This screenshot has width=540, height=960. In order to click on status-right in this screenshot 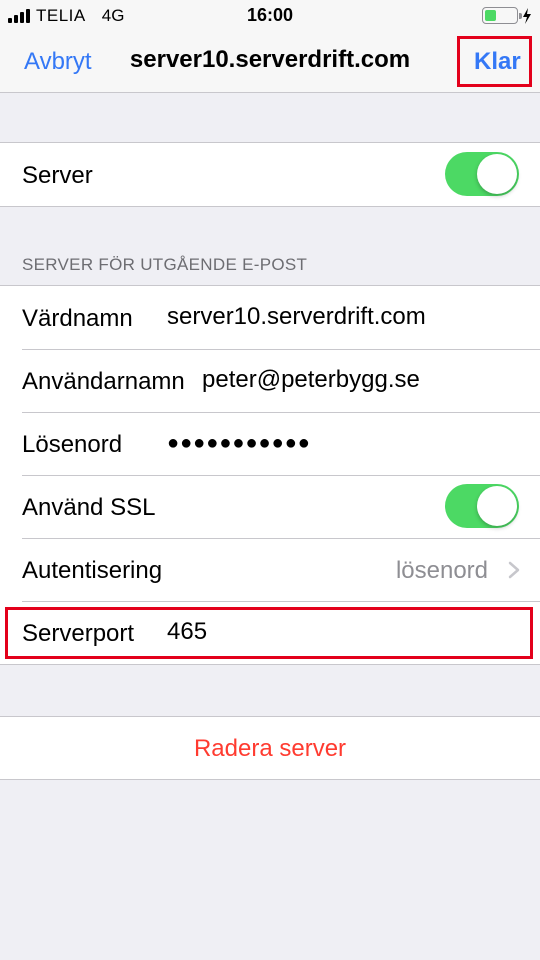, I will do `click(507, 15)`.